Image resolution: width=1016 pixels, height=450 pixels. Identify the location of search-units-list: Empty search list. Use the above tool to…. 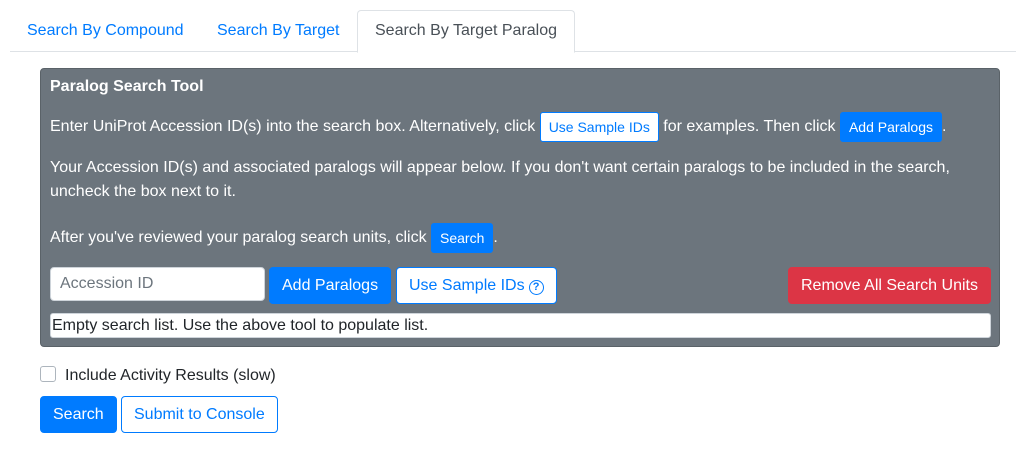
(520, 325).